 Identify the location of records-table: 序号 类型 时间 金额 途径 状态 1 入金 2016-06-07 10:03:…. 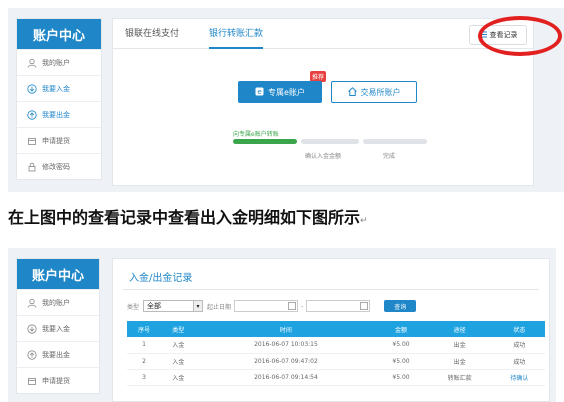
(336, 353).